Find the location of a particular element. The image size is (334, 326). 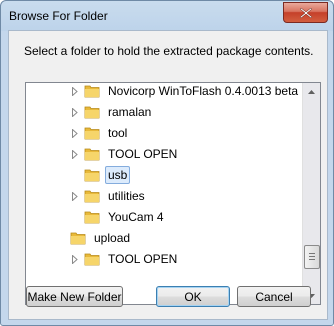

make-new-folder-button: Make New Folder is located at coordinates (74, 296).